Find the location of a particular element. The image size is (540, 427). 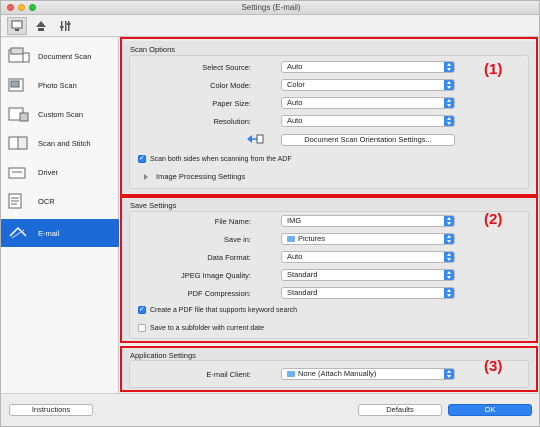

resolution-label: Resolution: is located at coordinates (232, 121).